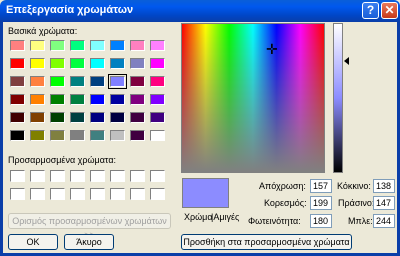 This screenshot has width=400, height=256. I want to click on crosshair-icon: ✛, so click(272, 49).